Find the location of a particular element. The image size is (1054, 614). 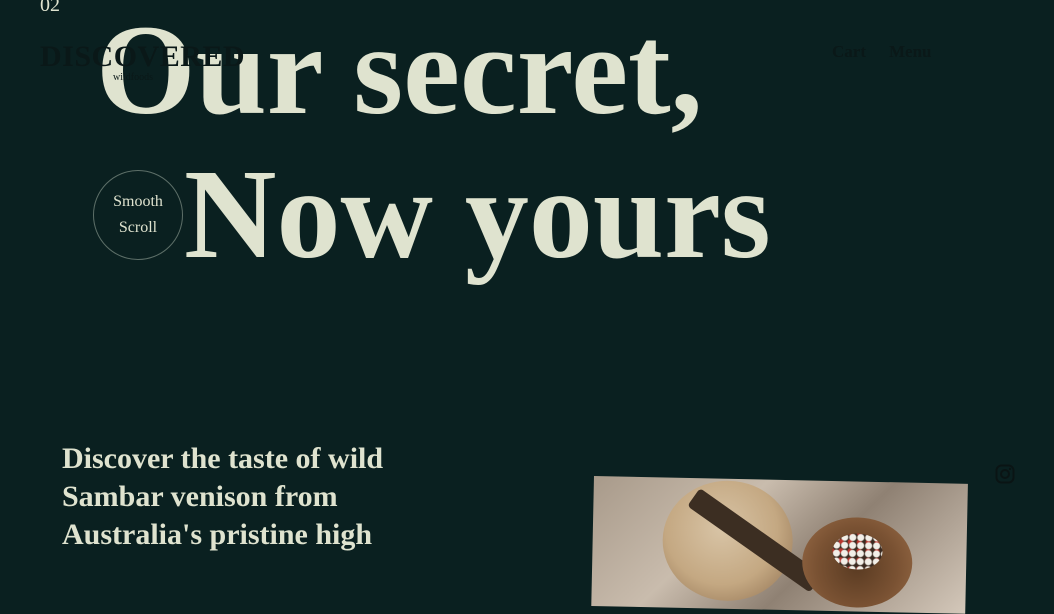

site-logo: DISCOVERED is located at coordinates (142, 57).